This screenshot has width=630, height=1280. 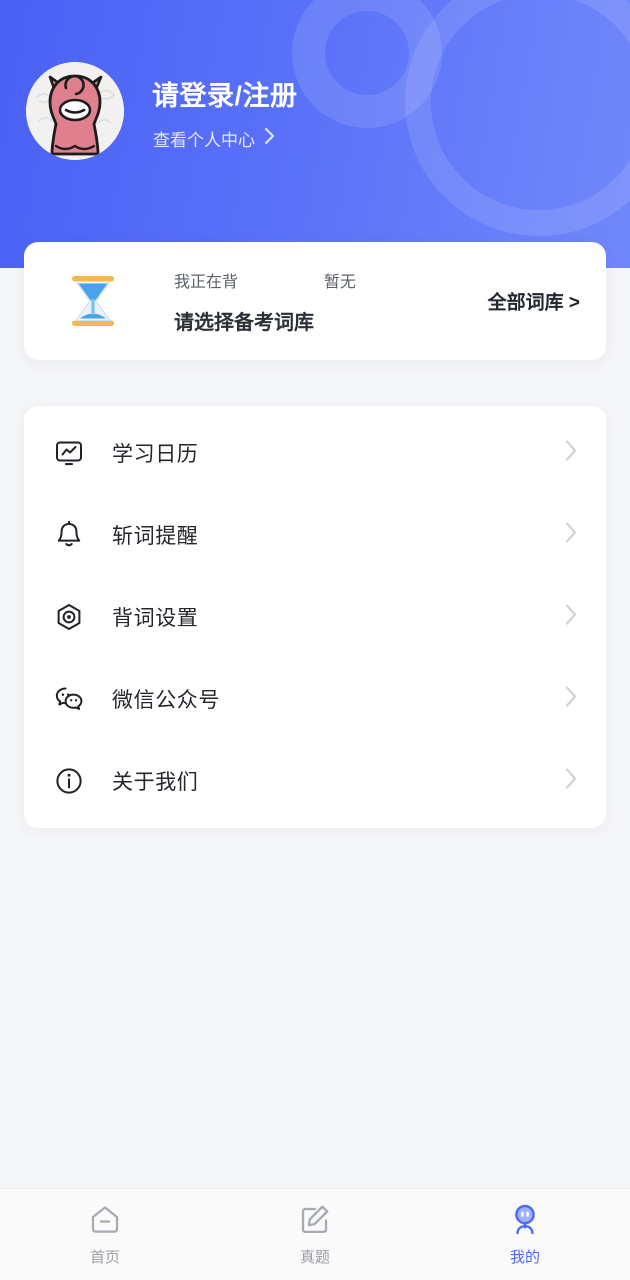 I want to click on wordbank-card: 我正在背 暂无 请选择备考词库 全部词库 >, so click(x=315, y=301).